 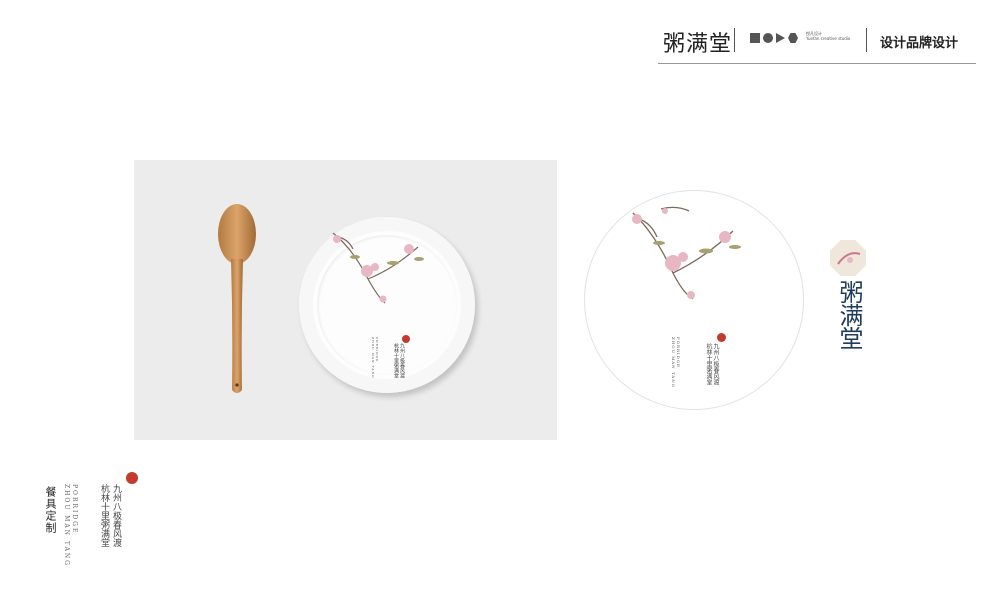 I want to click on hexagon-icon, so click(x=793, y=38).